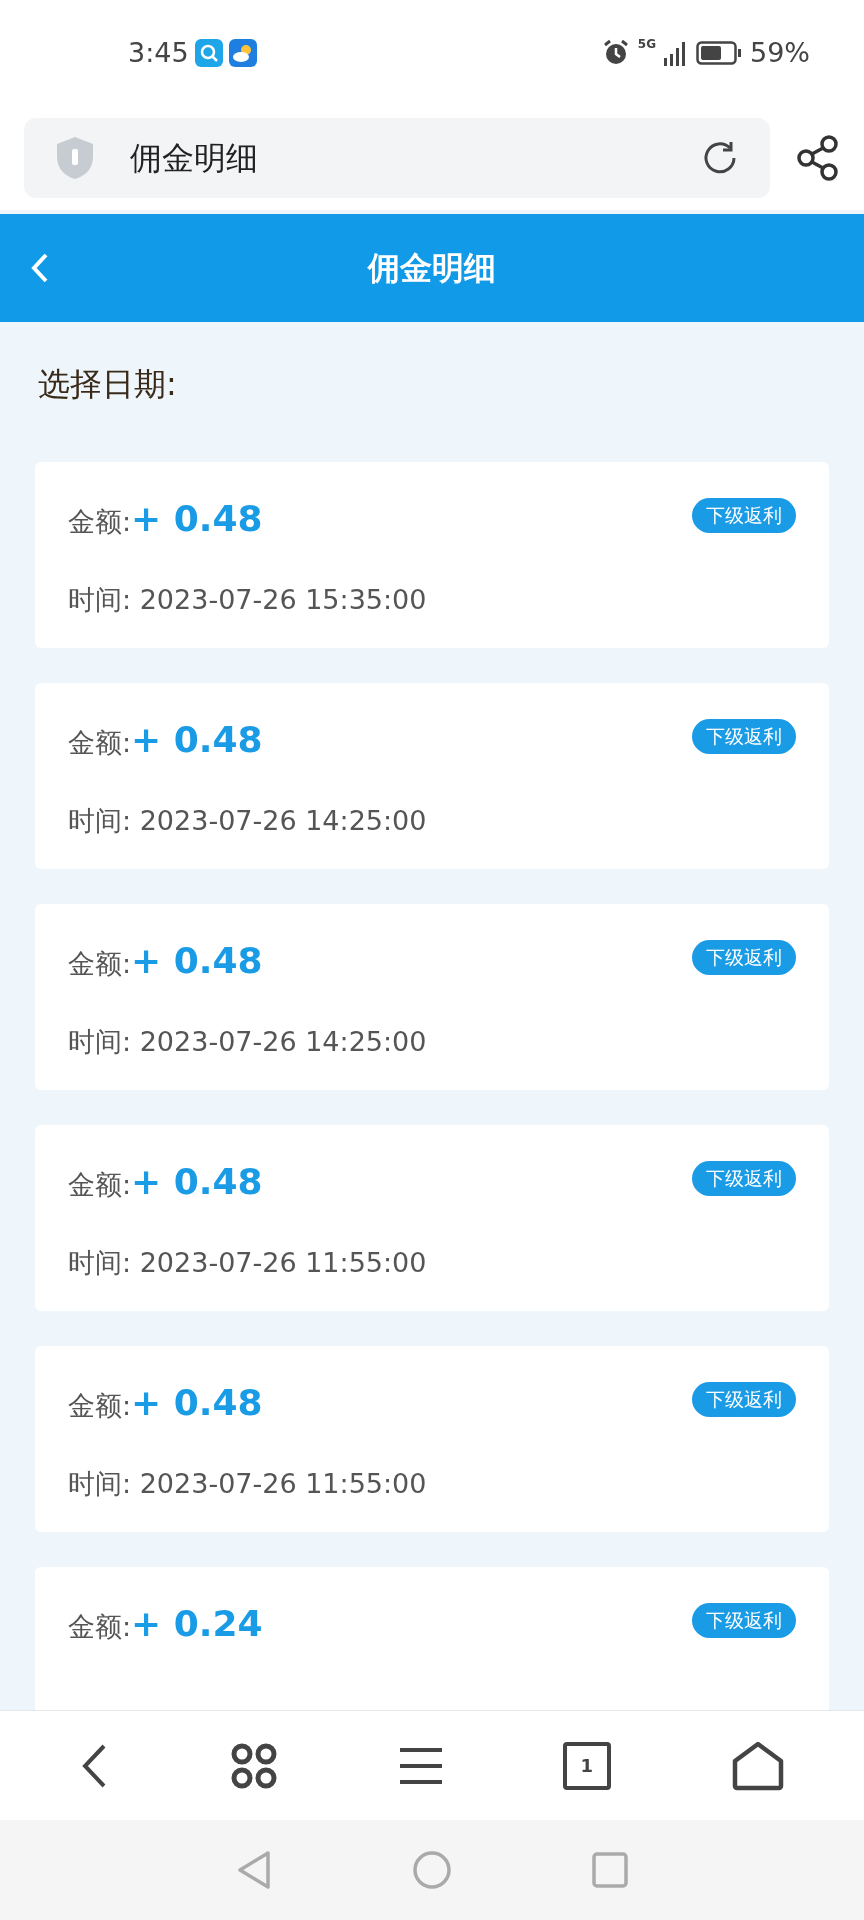 The image size is (864, 1920). What do you see at coordinates (421, 1765) in the screenshot?
I see `menu-icon` at bounding box center [421, 1765].